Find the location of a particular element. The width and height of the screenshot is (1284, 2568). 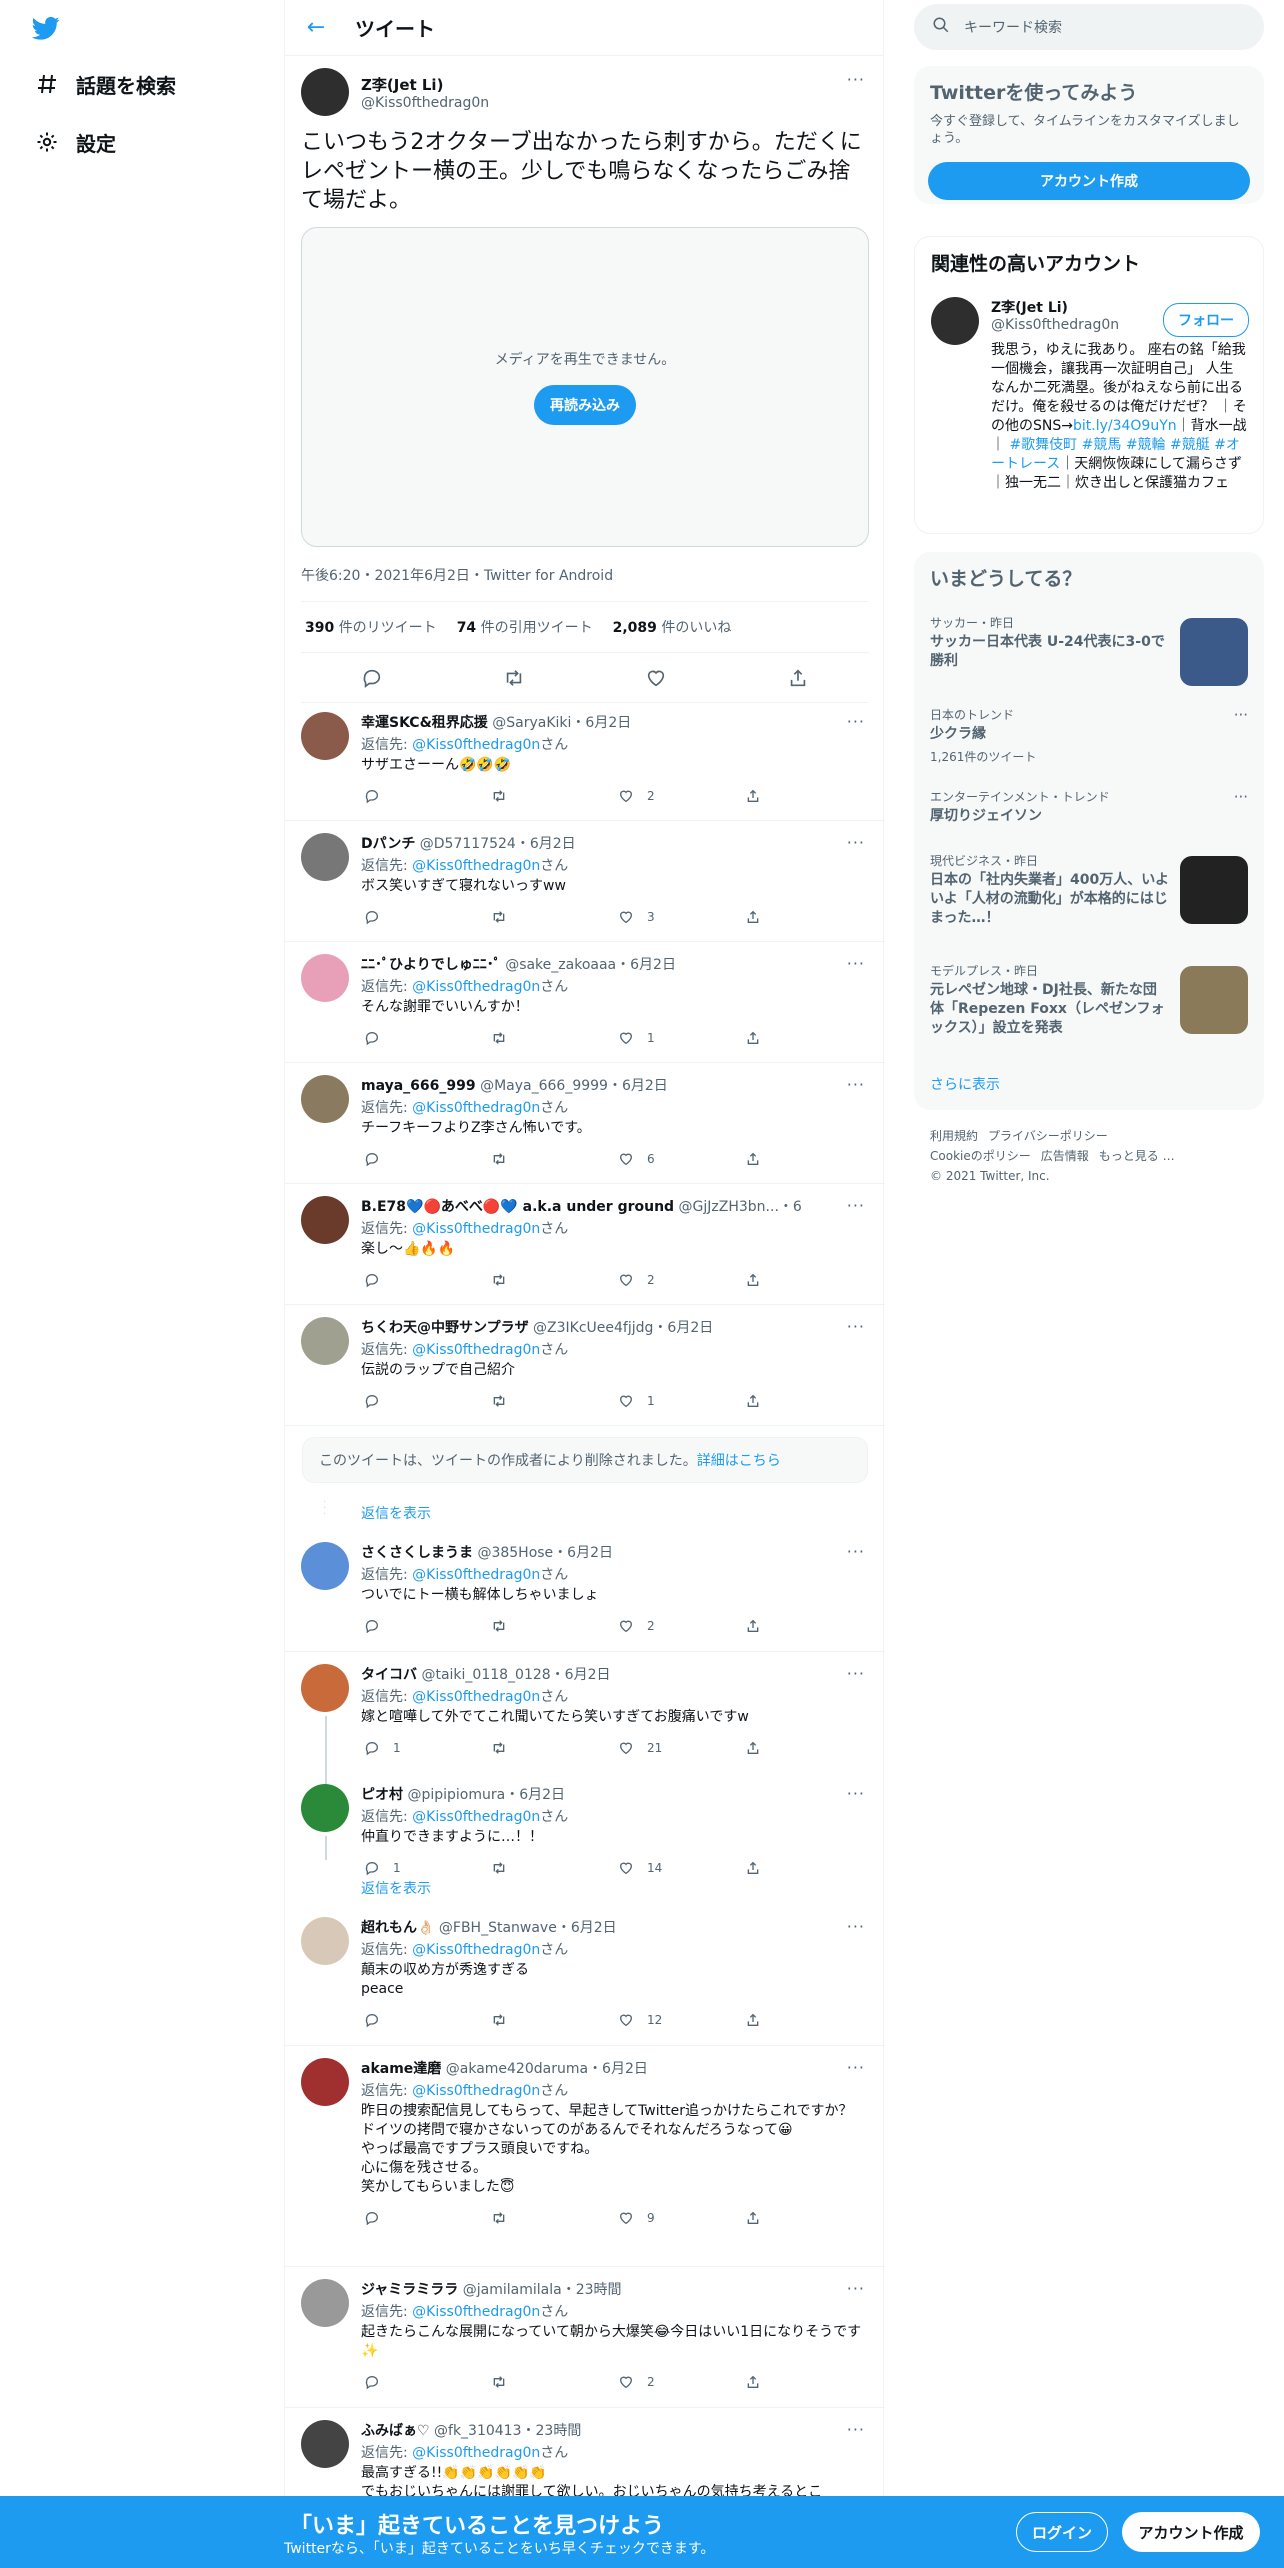

reply-author-name: ジャミラミララ is located at coordinates (409, 2290).